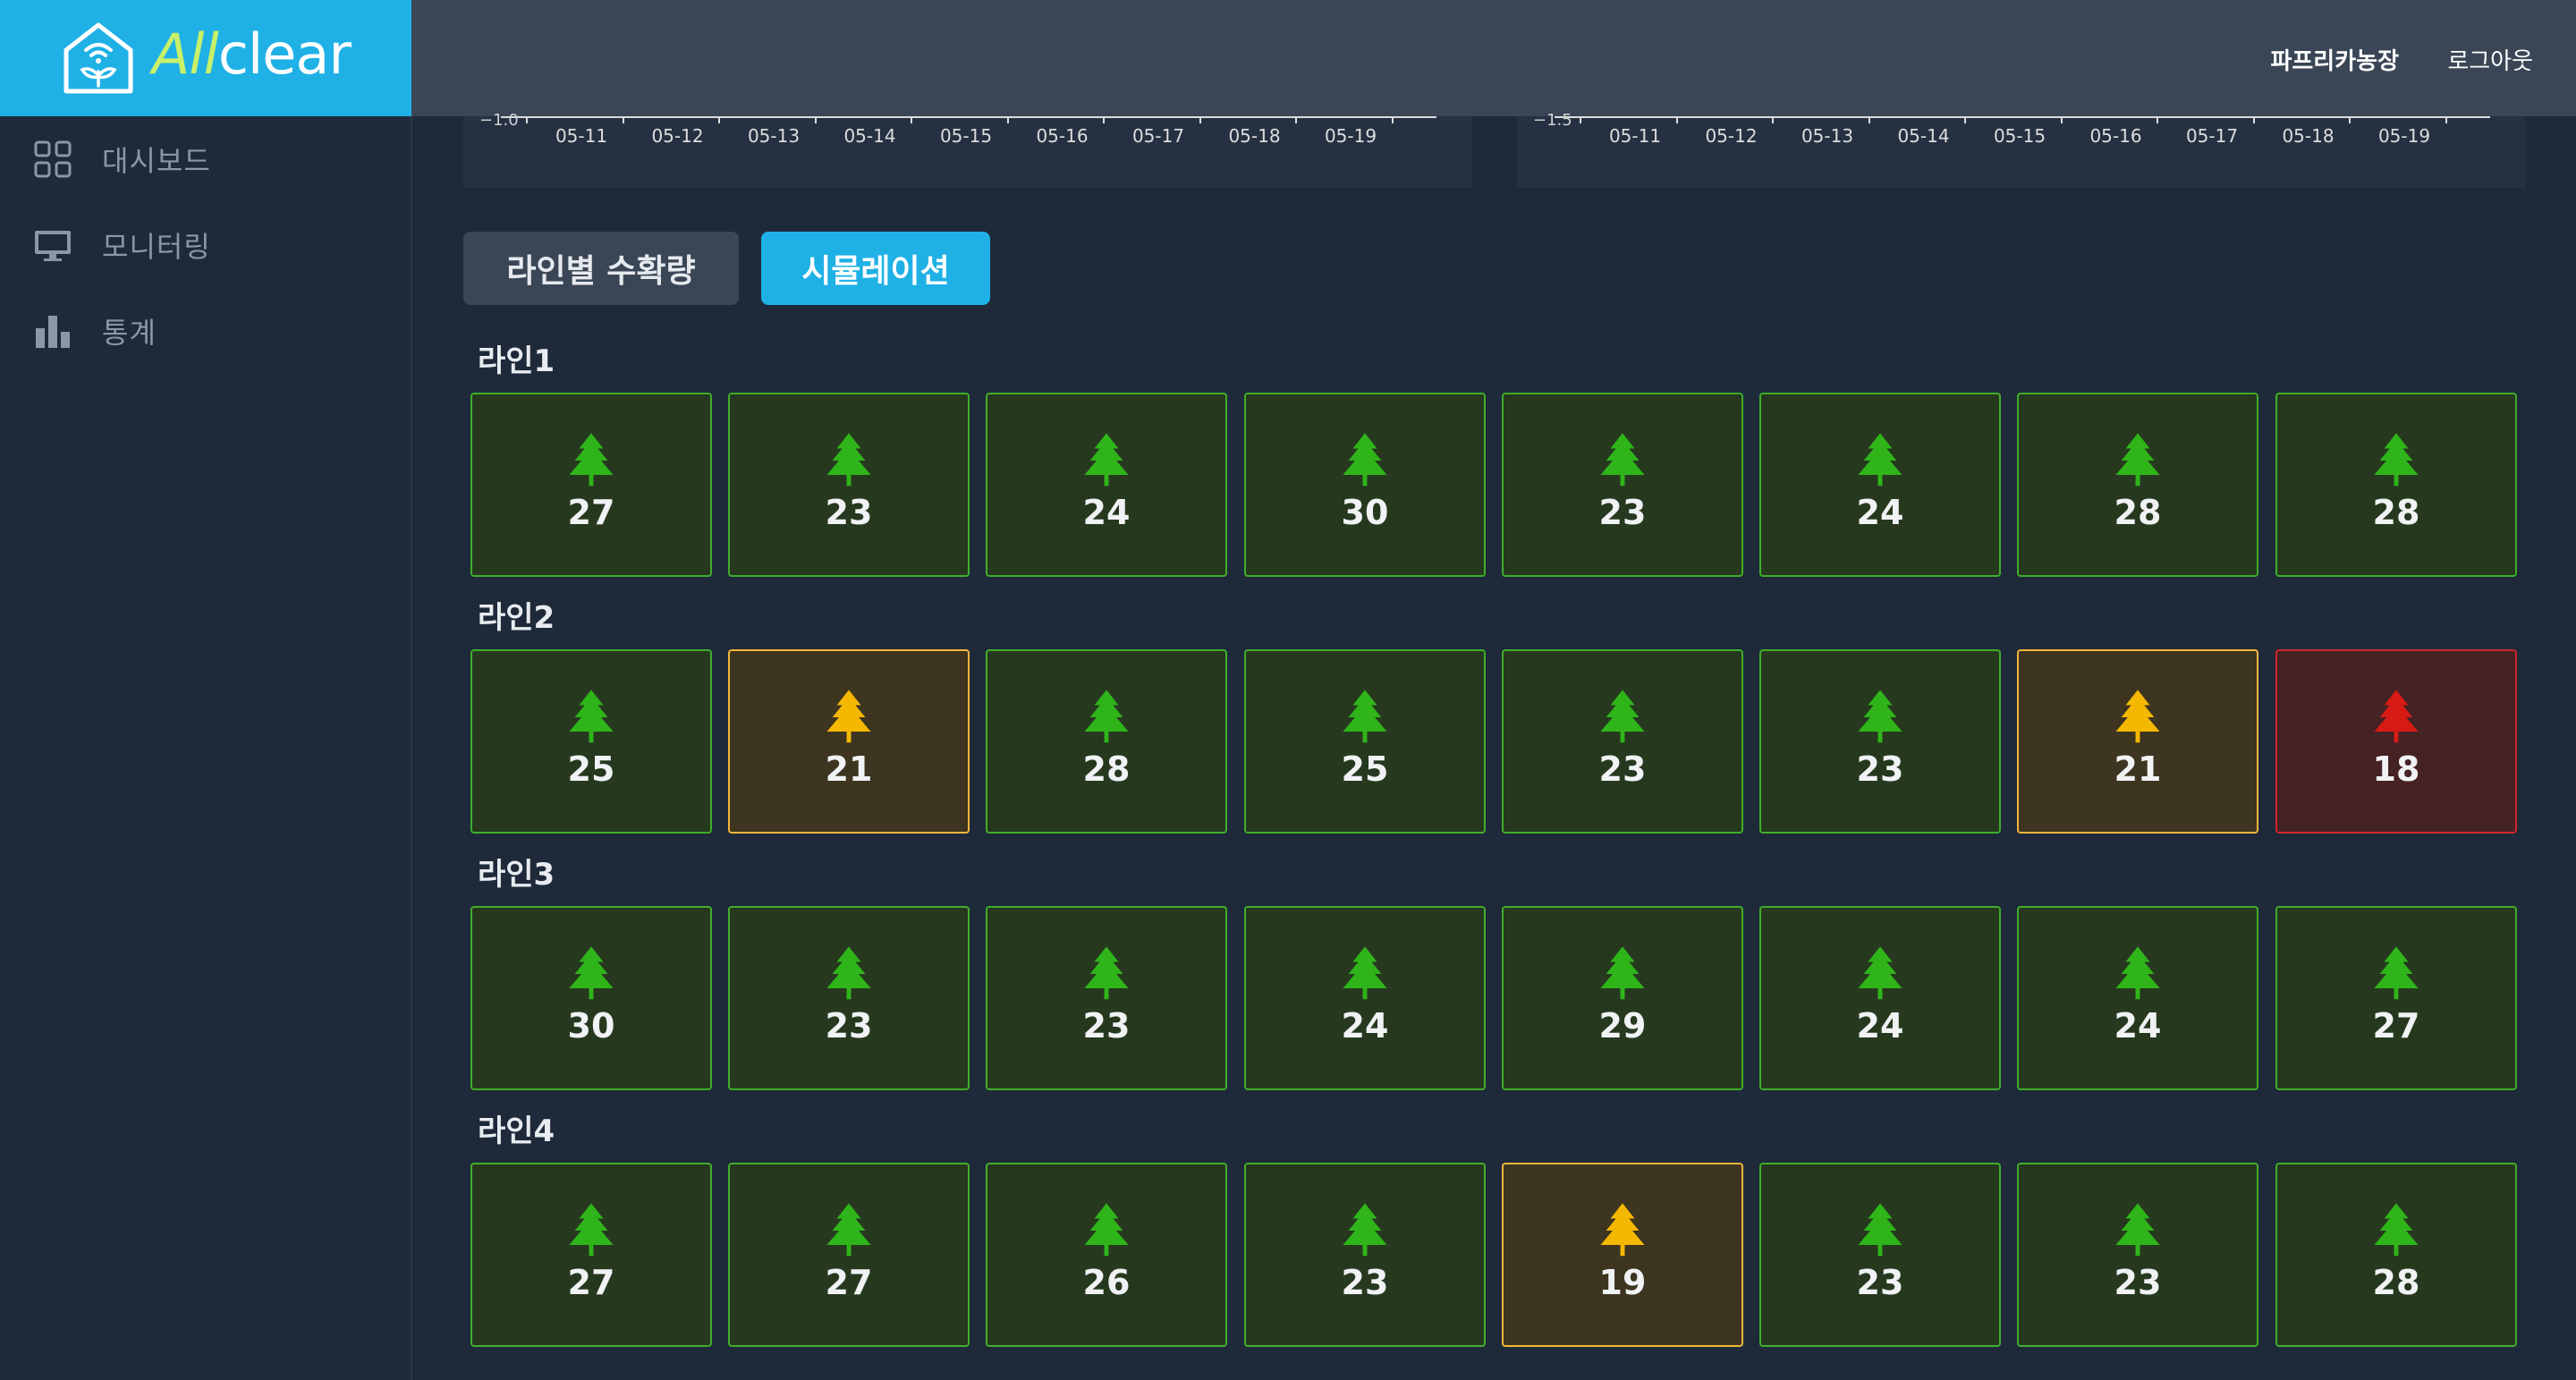 Image resolution: width=2576 pixels, height=1380 pixels. What do you see at coordinates (53, 246) in the screenshot?
I see `monitor-icon` at bounding box center [53, 246].